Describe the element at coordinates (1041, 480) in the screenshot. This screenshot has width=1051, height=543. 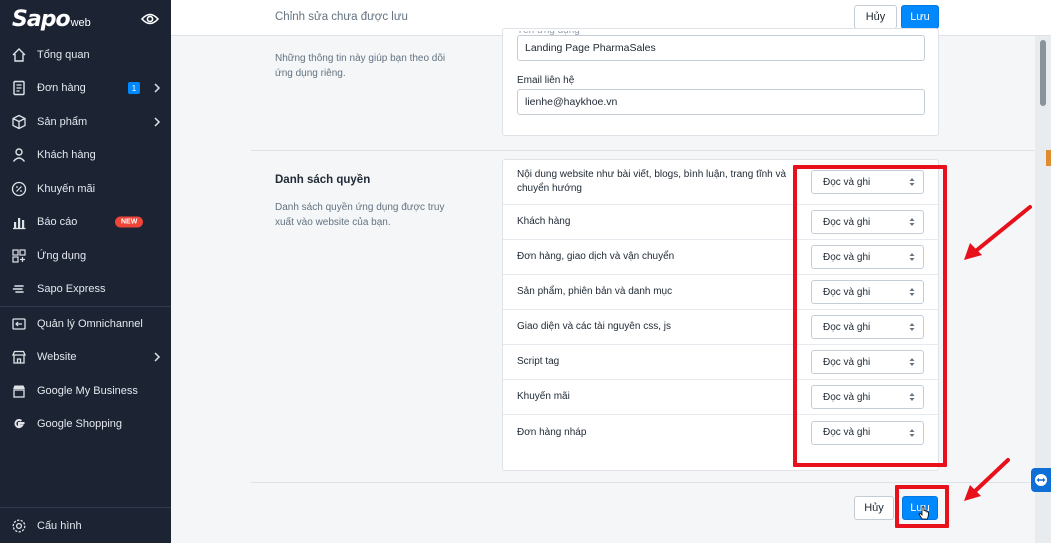
I see `teamviewer-icon` at that location.